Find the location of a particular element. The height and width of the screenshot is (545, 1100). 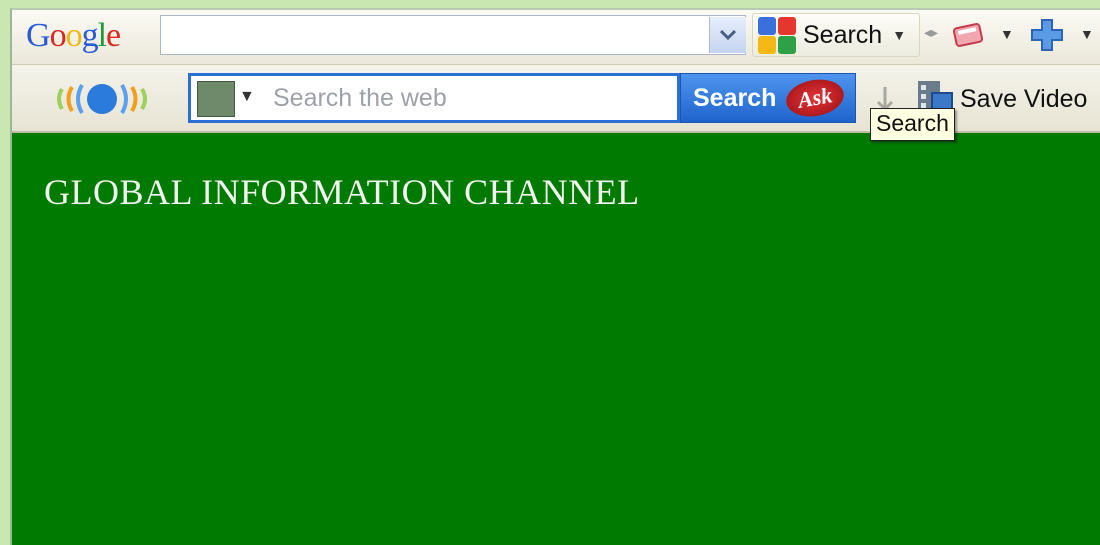

google-g-icon is located at coordinates (777, 35).